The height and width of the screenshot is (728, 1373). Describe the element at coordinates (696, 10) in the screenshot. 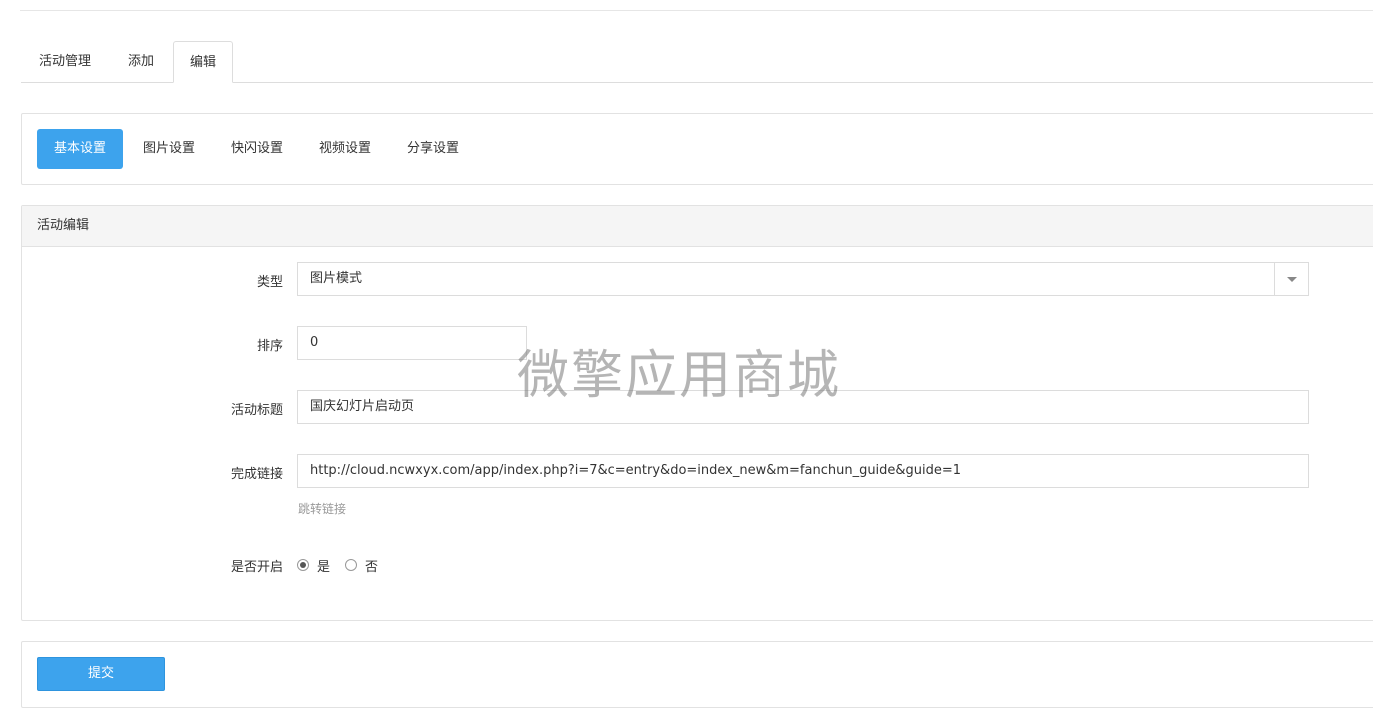

I see `top-divider` at that location.